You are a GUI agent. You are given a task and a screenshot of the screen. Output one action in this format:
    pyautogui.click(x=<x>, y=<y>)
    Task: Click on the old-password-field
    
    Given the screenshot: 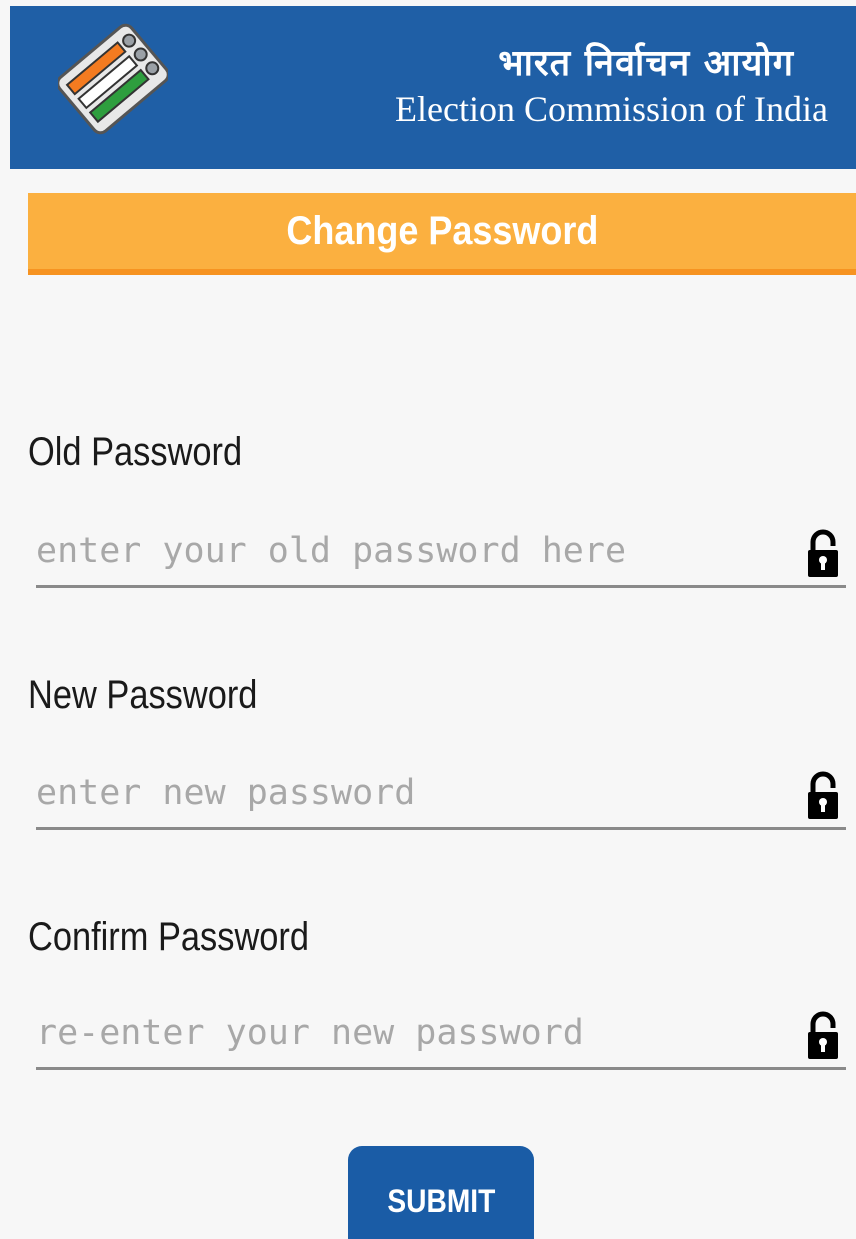 What is the action you would take?
    pyautogui.click(x=441, y=553)
    